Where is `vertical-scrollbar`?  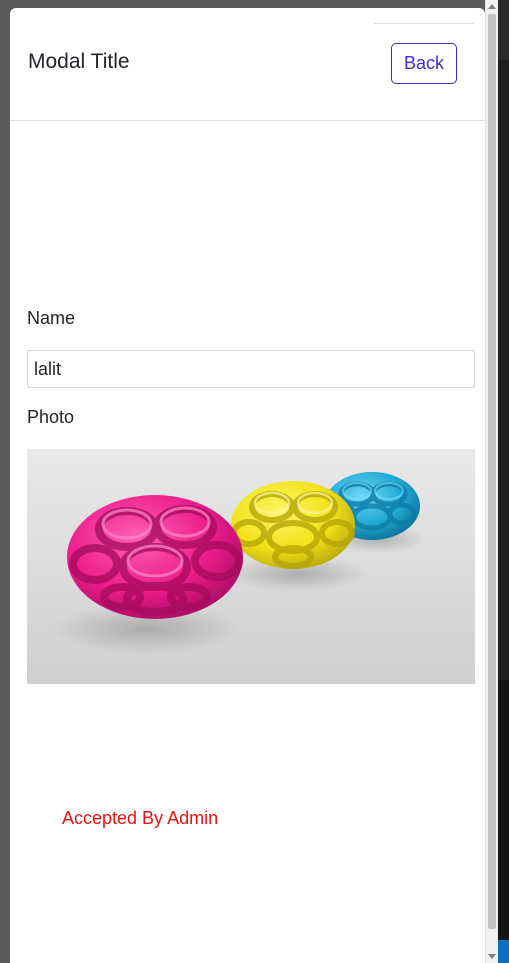
vertical-scrollbar is located at coordinates (491, 481).